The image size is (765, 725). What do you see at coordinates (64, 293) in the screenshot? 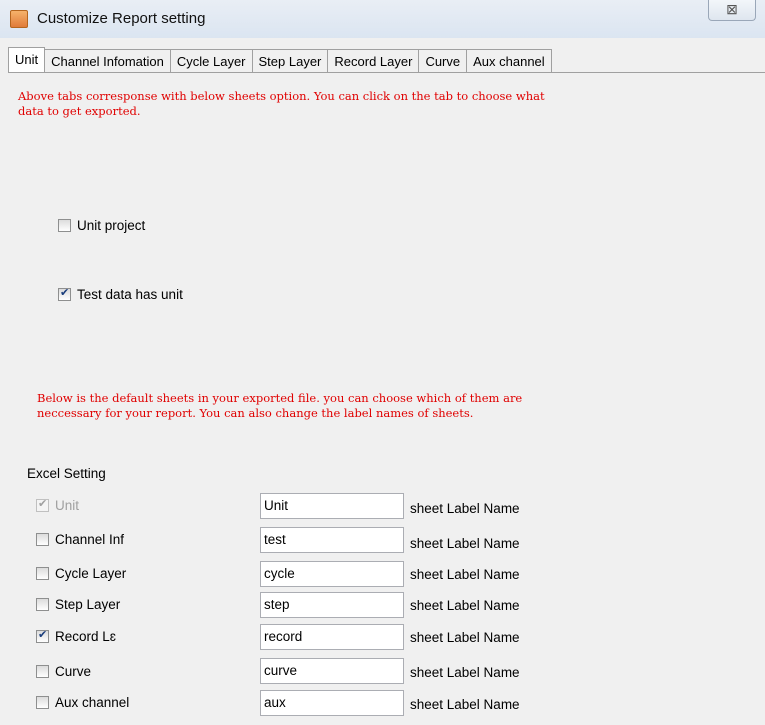
I see `test-data-has-unit-checkbox` at bounding box center [64, 293].